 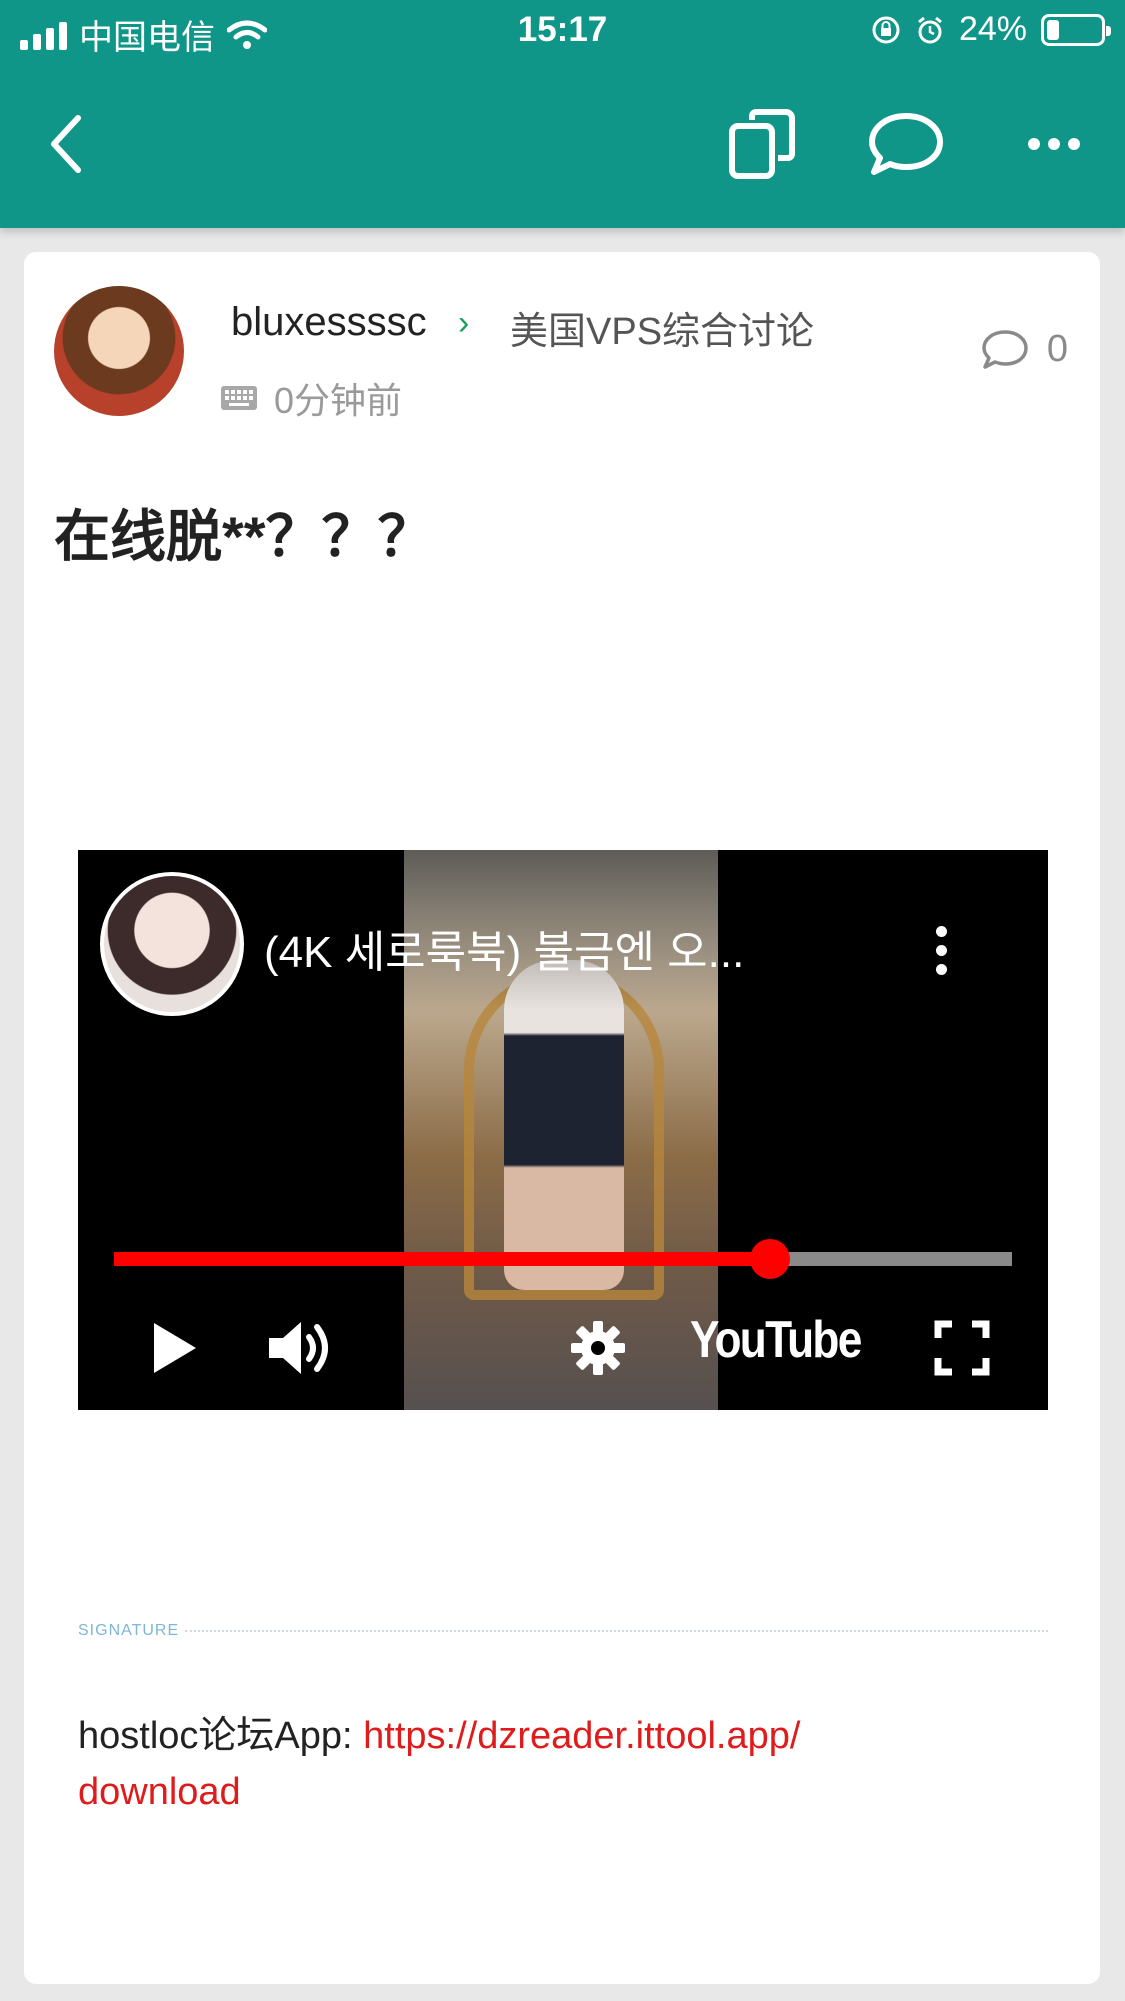 What do you see at coordinates (769, 1259) in the screenshot?
I see `progress-scrubber-handle` at bounding box center [769, 1259].